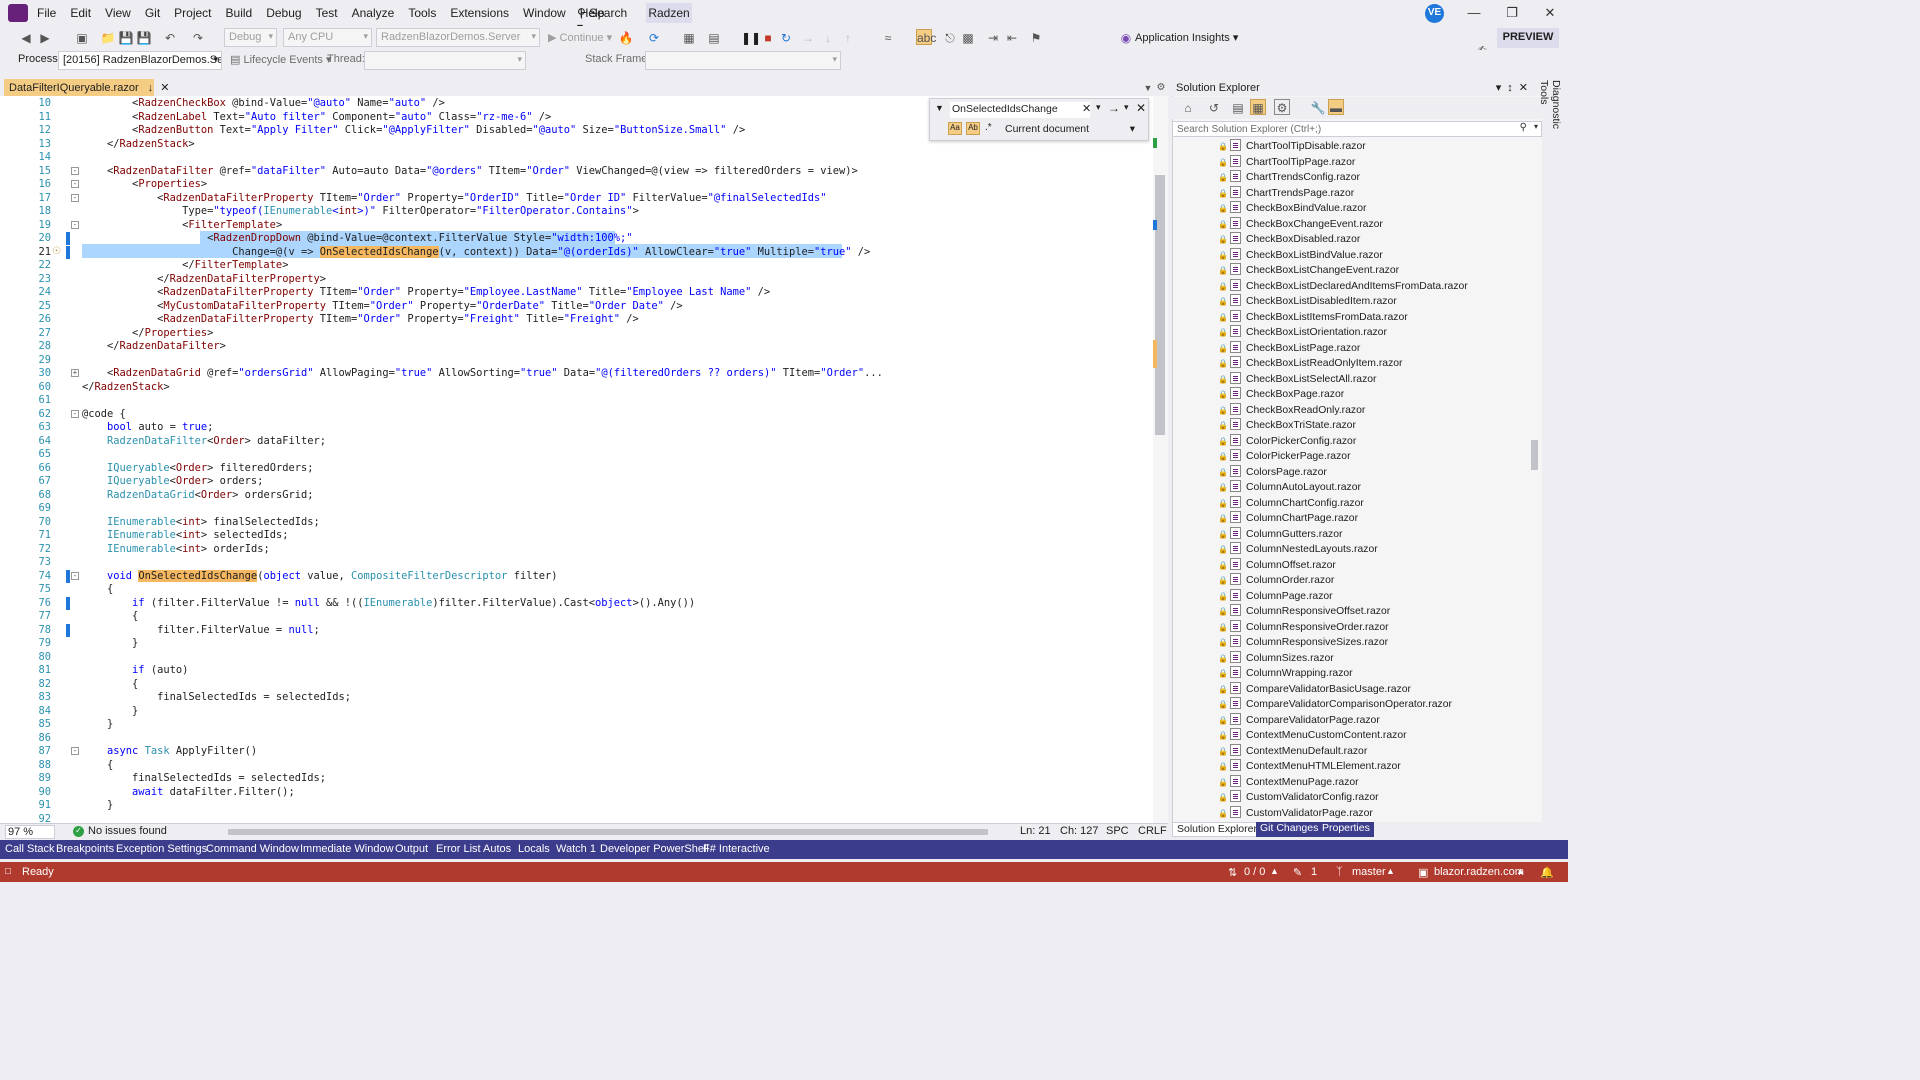 Image resolution: width=1920 pixels, height=1080 pixels. I want to click on restore-icon: ❐, so click(1512, 13).